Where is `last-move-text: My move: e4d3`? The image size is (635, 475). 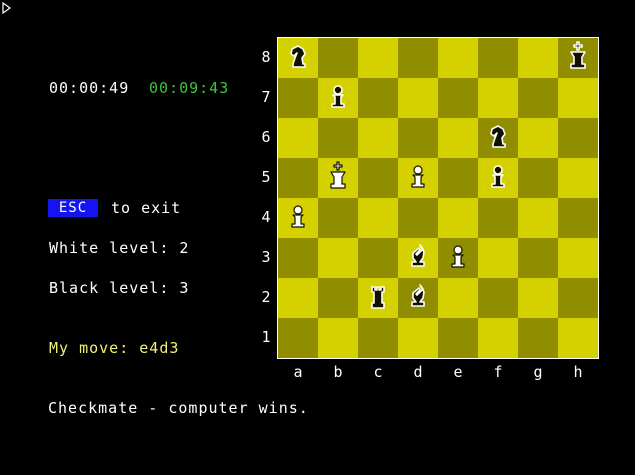
last-move-text: My move: e4d3 is located at coordinates (114, 348).